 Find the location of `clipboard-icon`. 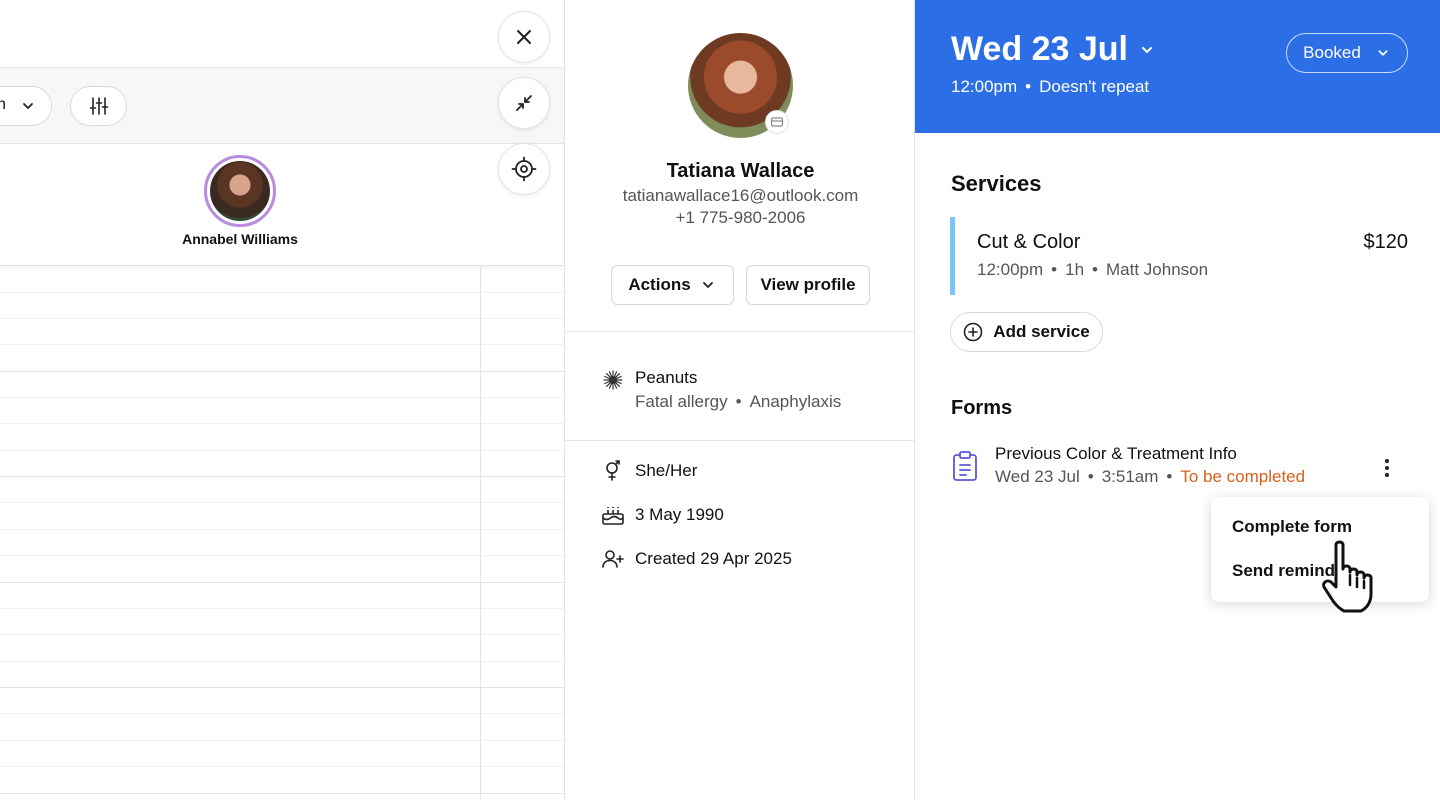

clipboard-icon is located at coordinates (965, 466).